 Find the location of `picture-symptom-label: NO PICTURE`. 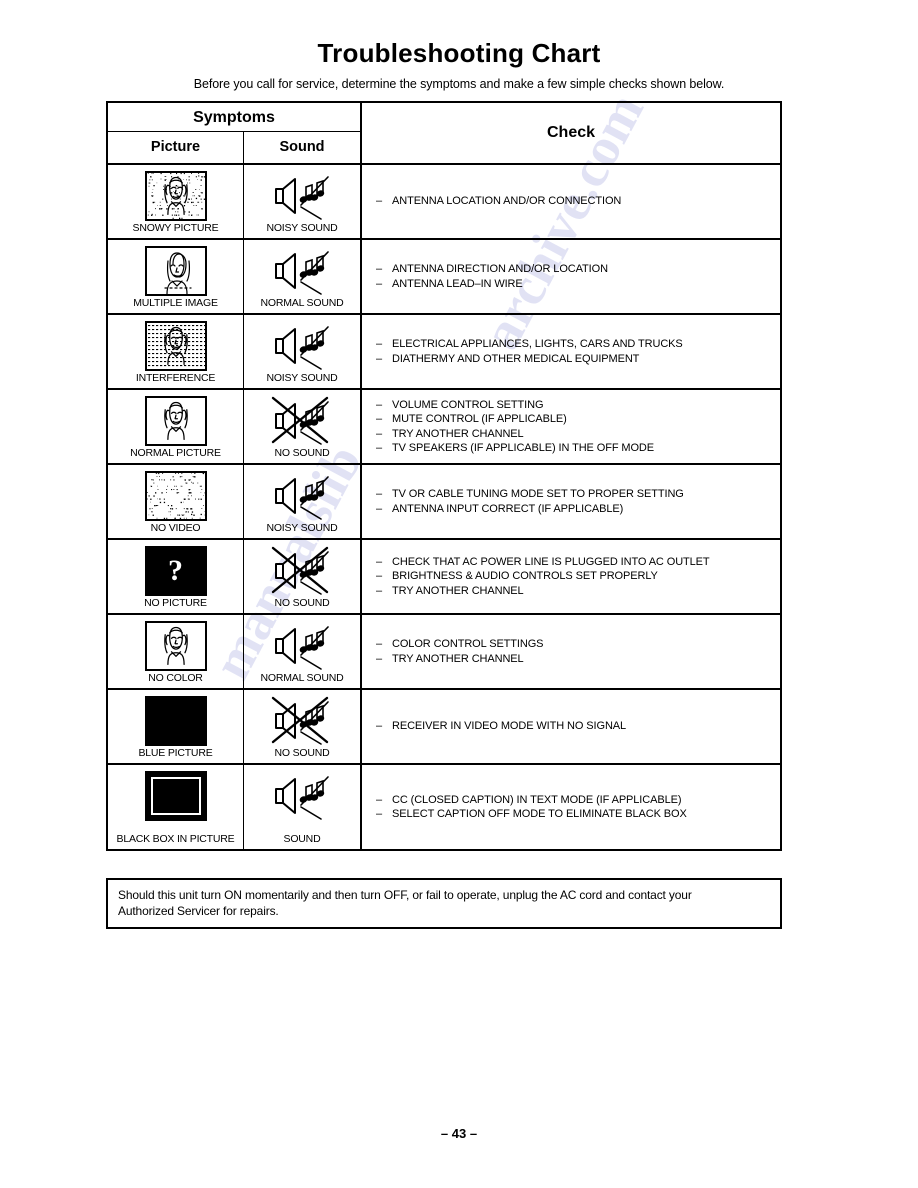

picture-symptom-label: NO PICTURE is located at coordinates (175, 603).